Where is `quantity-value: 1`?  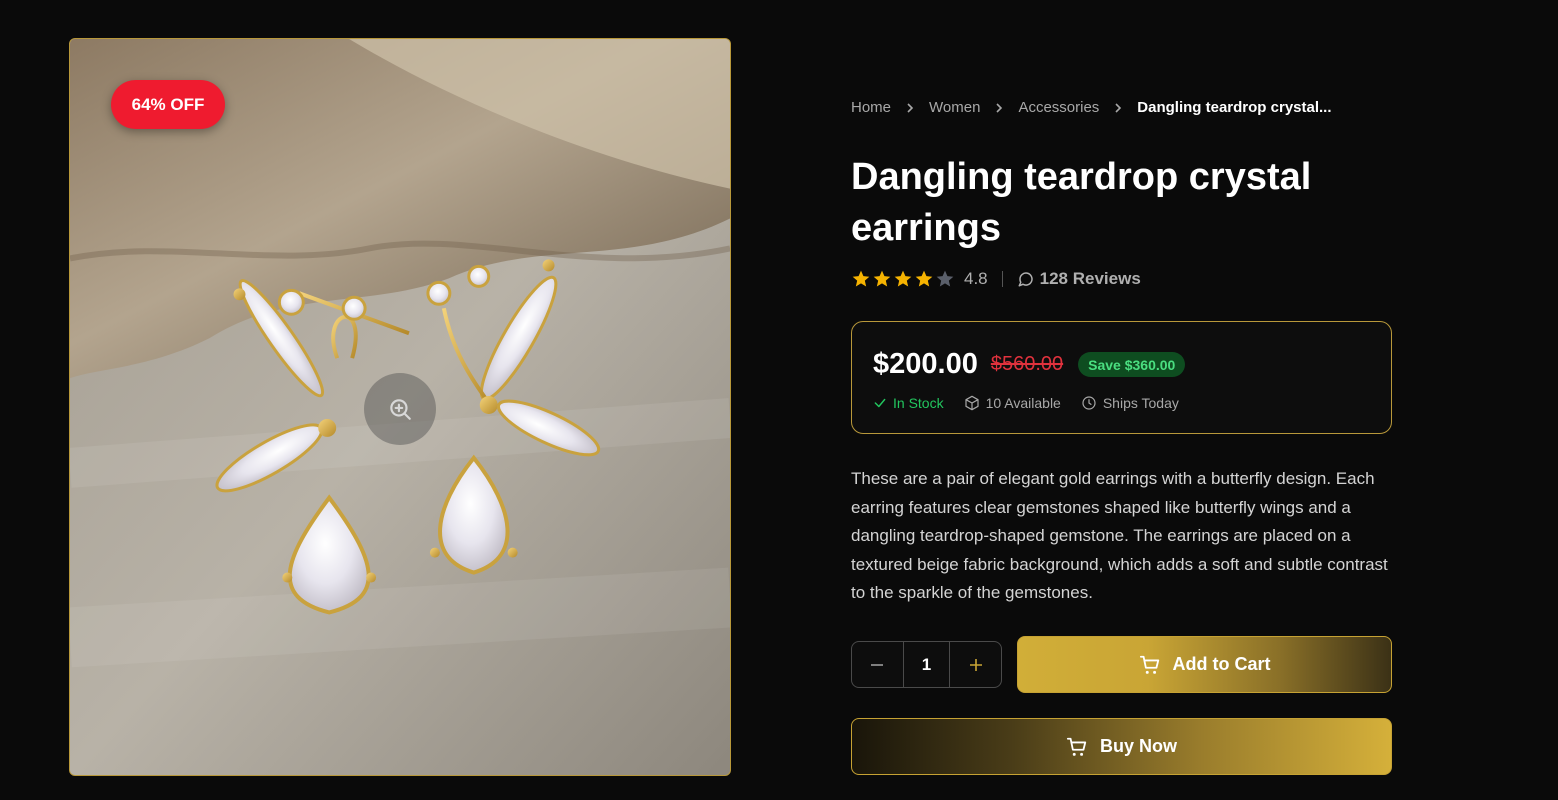 quantity-value: 1 is located at coordinates (926, 664).